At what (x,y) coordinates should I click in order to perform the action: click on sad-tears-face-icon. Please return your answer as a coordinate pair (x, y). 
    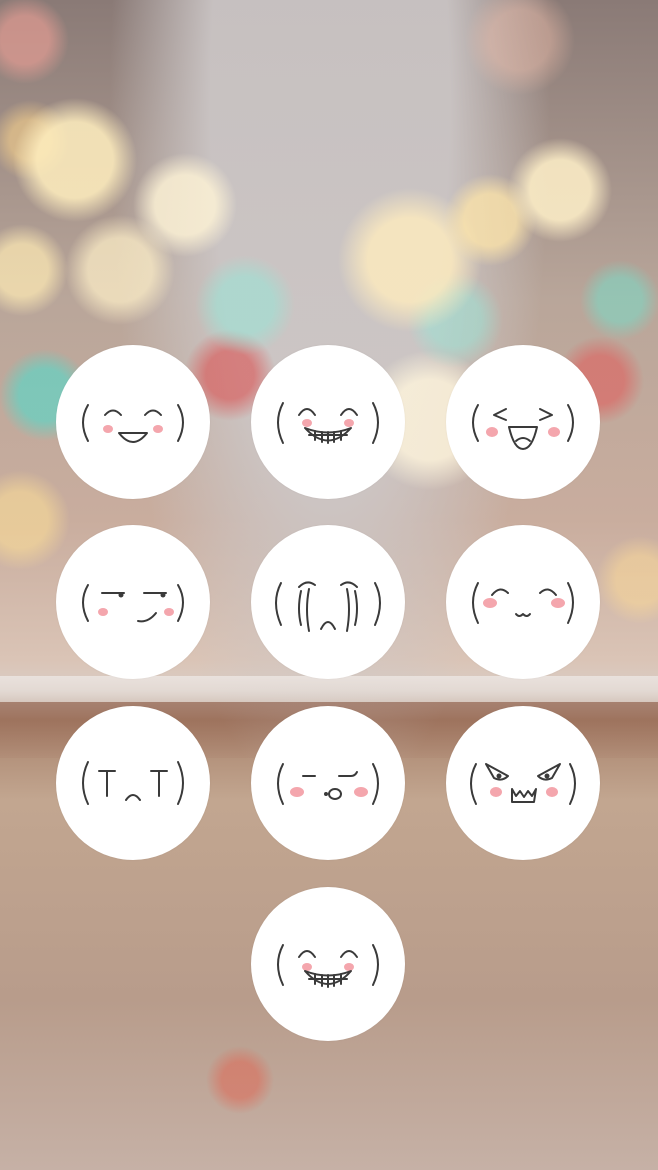
    Looking at the image, I should click on (133, 783).